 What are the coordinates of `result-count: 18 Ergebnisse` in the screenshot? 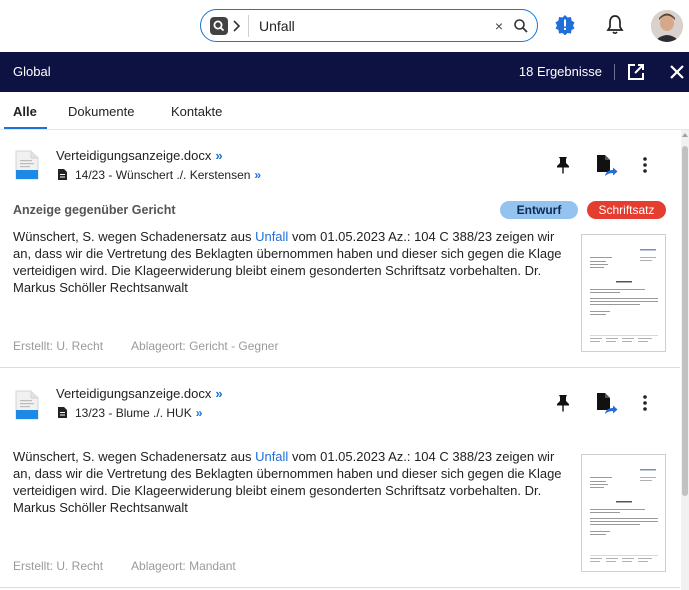 It's located at (560, 71).